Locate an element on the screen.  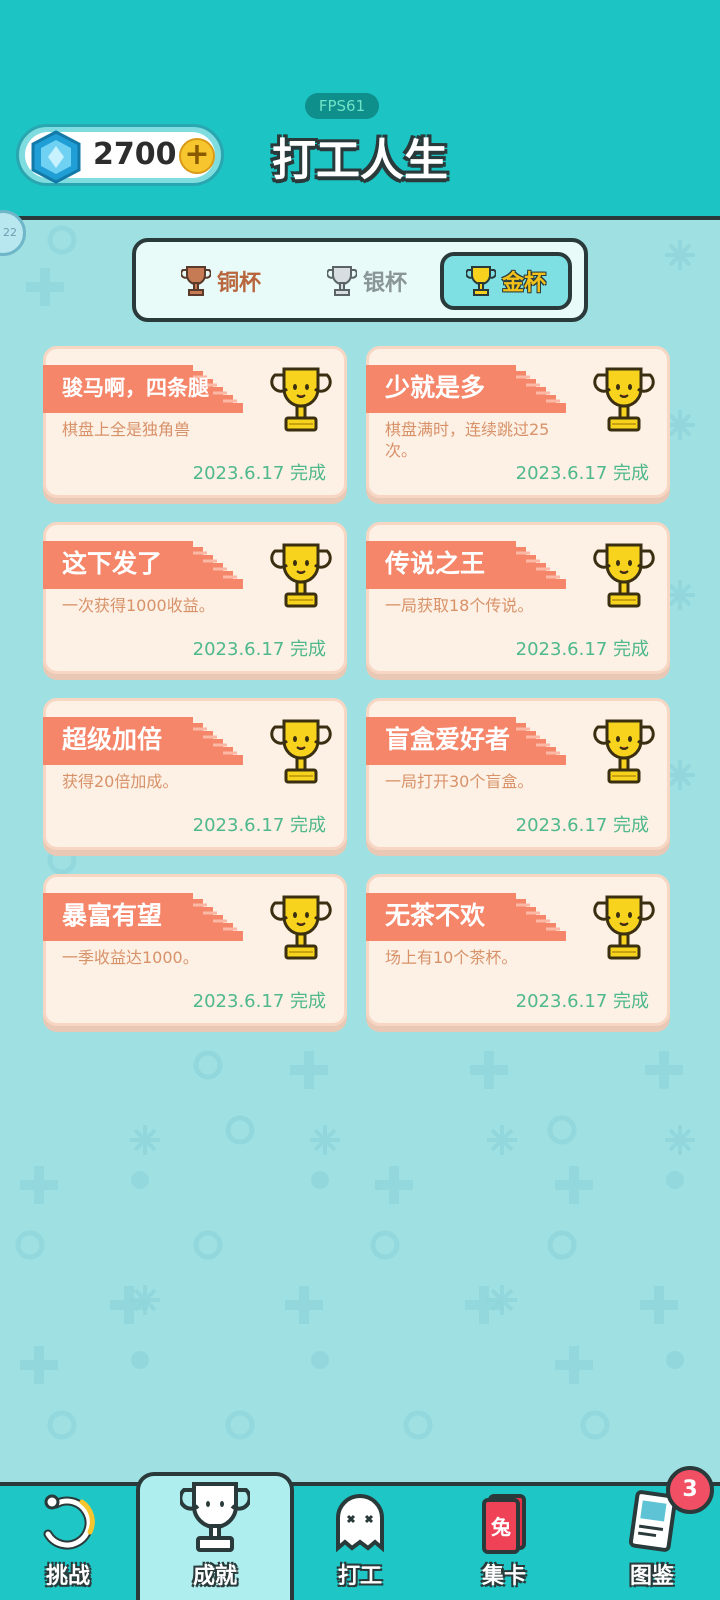
silver-trophy-icon is located at coordinates (341, 281).